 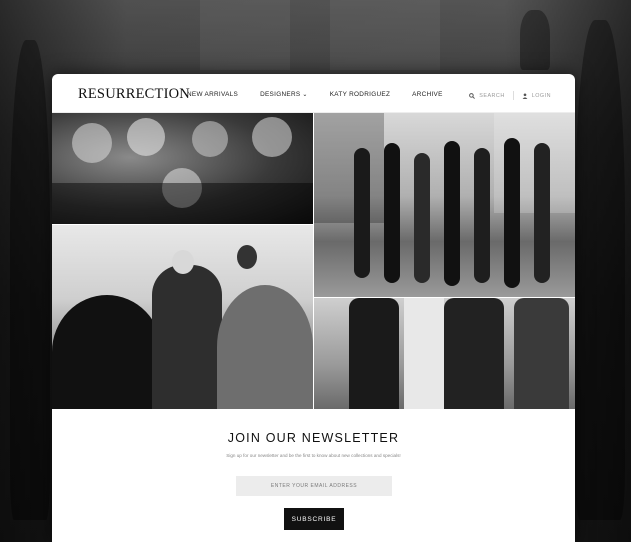 I want to click on nav-katy-rodriguez-label: KATY RODRIGUEZ, so click(x=360, y=94).